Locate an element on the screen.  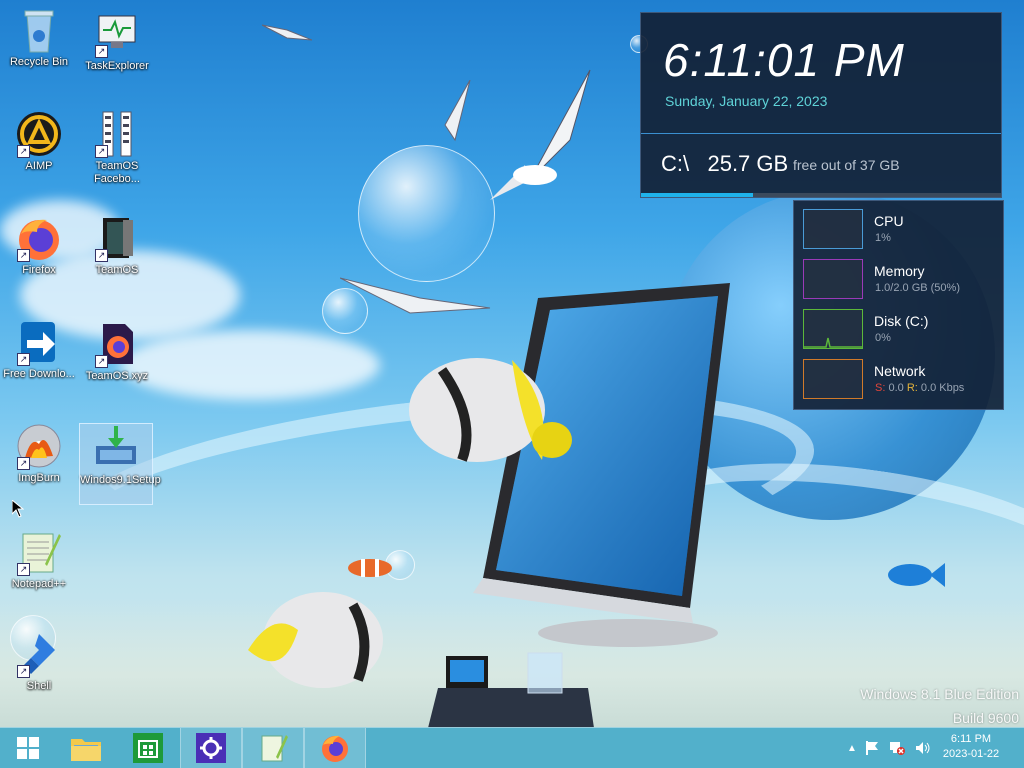
system-tray: ▲ is located at coordinates (890, 748).